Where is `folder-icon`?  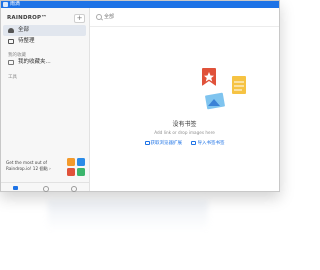 folder-icon is located at coordinates (11, 62).